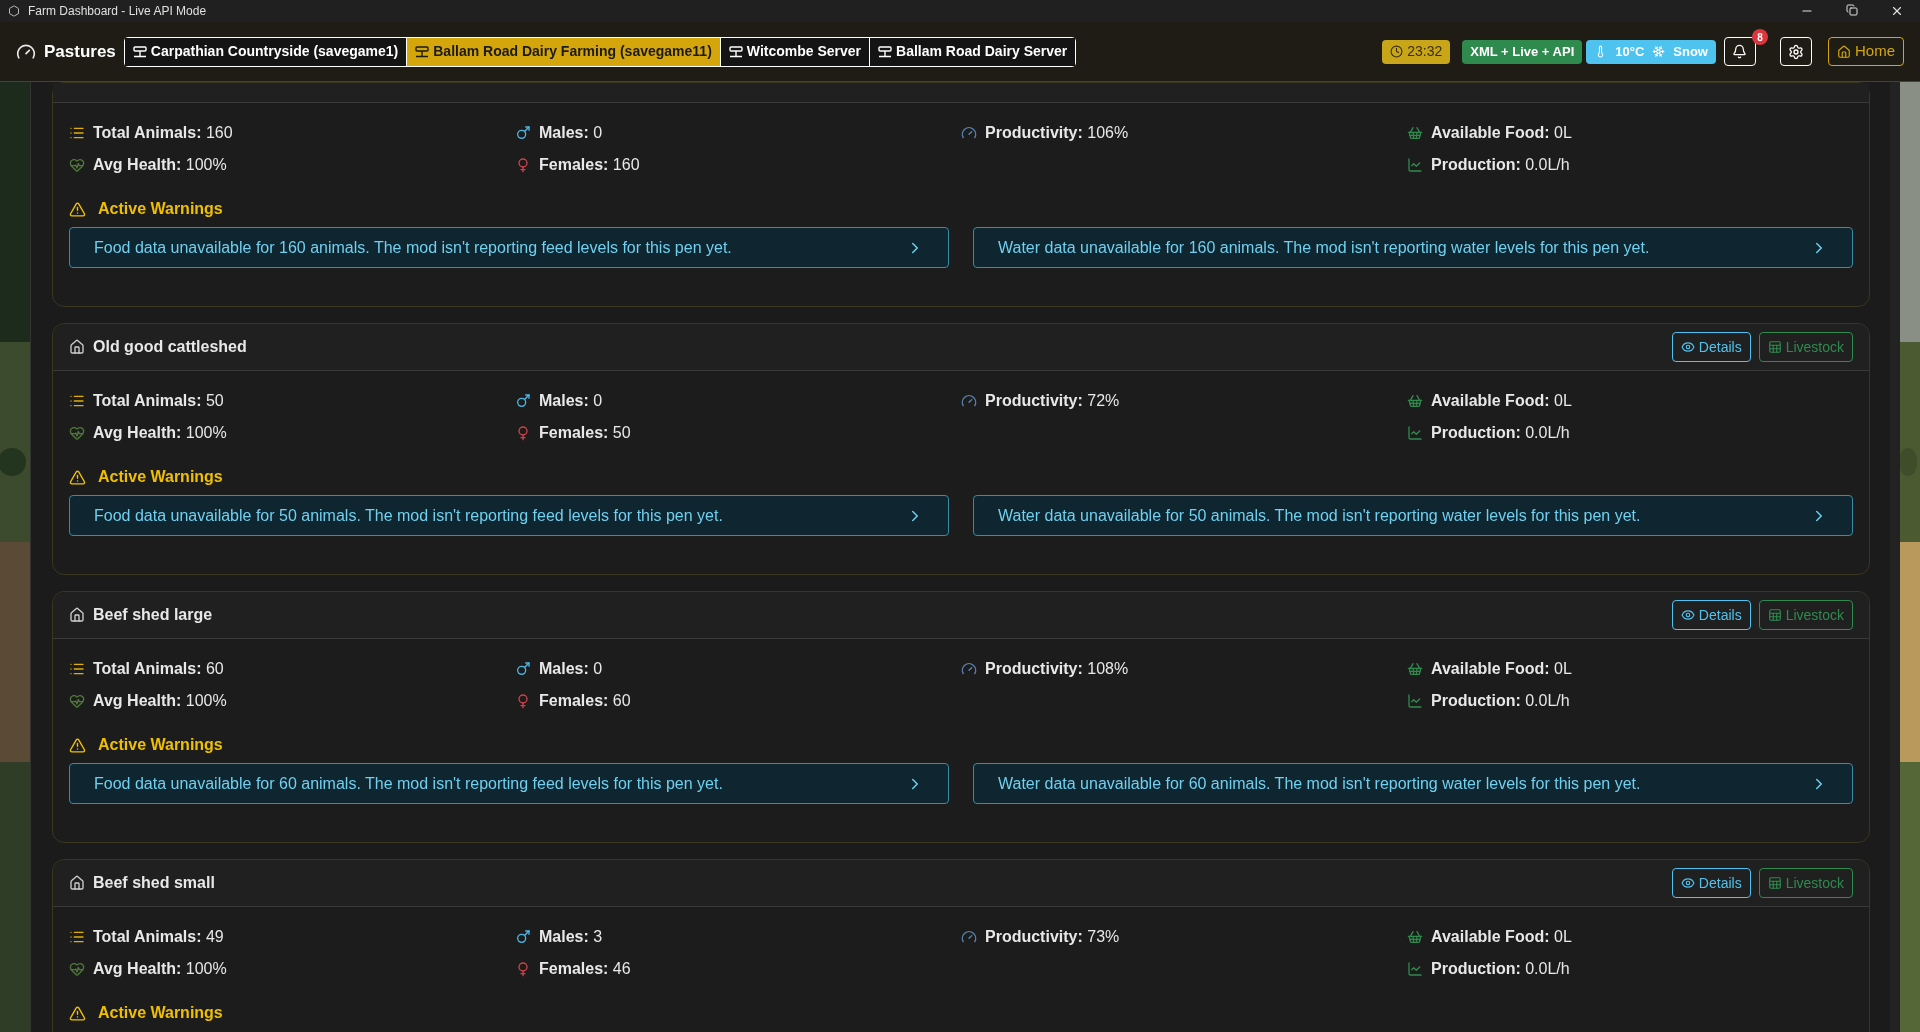 The image size is (1920, 1032). What do you see at coordinates (1057, 669) in the screenshot?
I see `stat-text: Productivity: 108%` at bounding box center [1057, 669].